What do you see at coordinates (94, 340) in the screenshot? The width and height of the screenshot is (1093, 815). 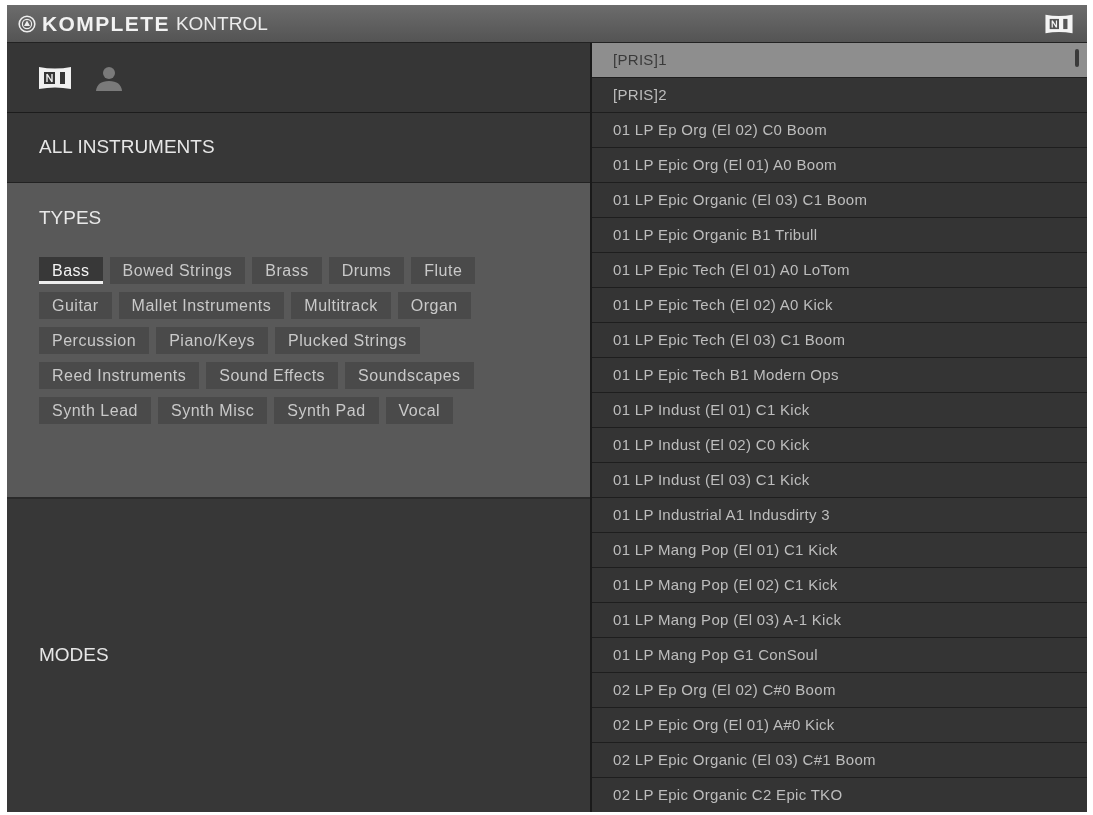 I see `type-tag: Percussion` at bounding box center [94, 340].